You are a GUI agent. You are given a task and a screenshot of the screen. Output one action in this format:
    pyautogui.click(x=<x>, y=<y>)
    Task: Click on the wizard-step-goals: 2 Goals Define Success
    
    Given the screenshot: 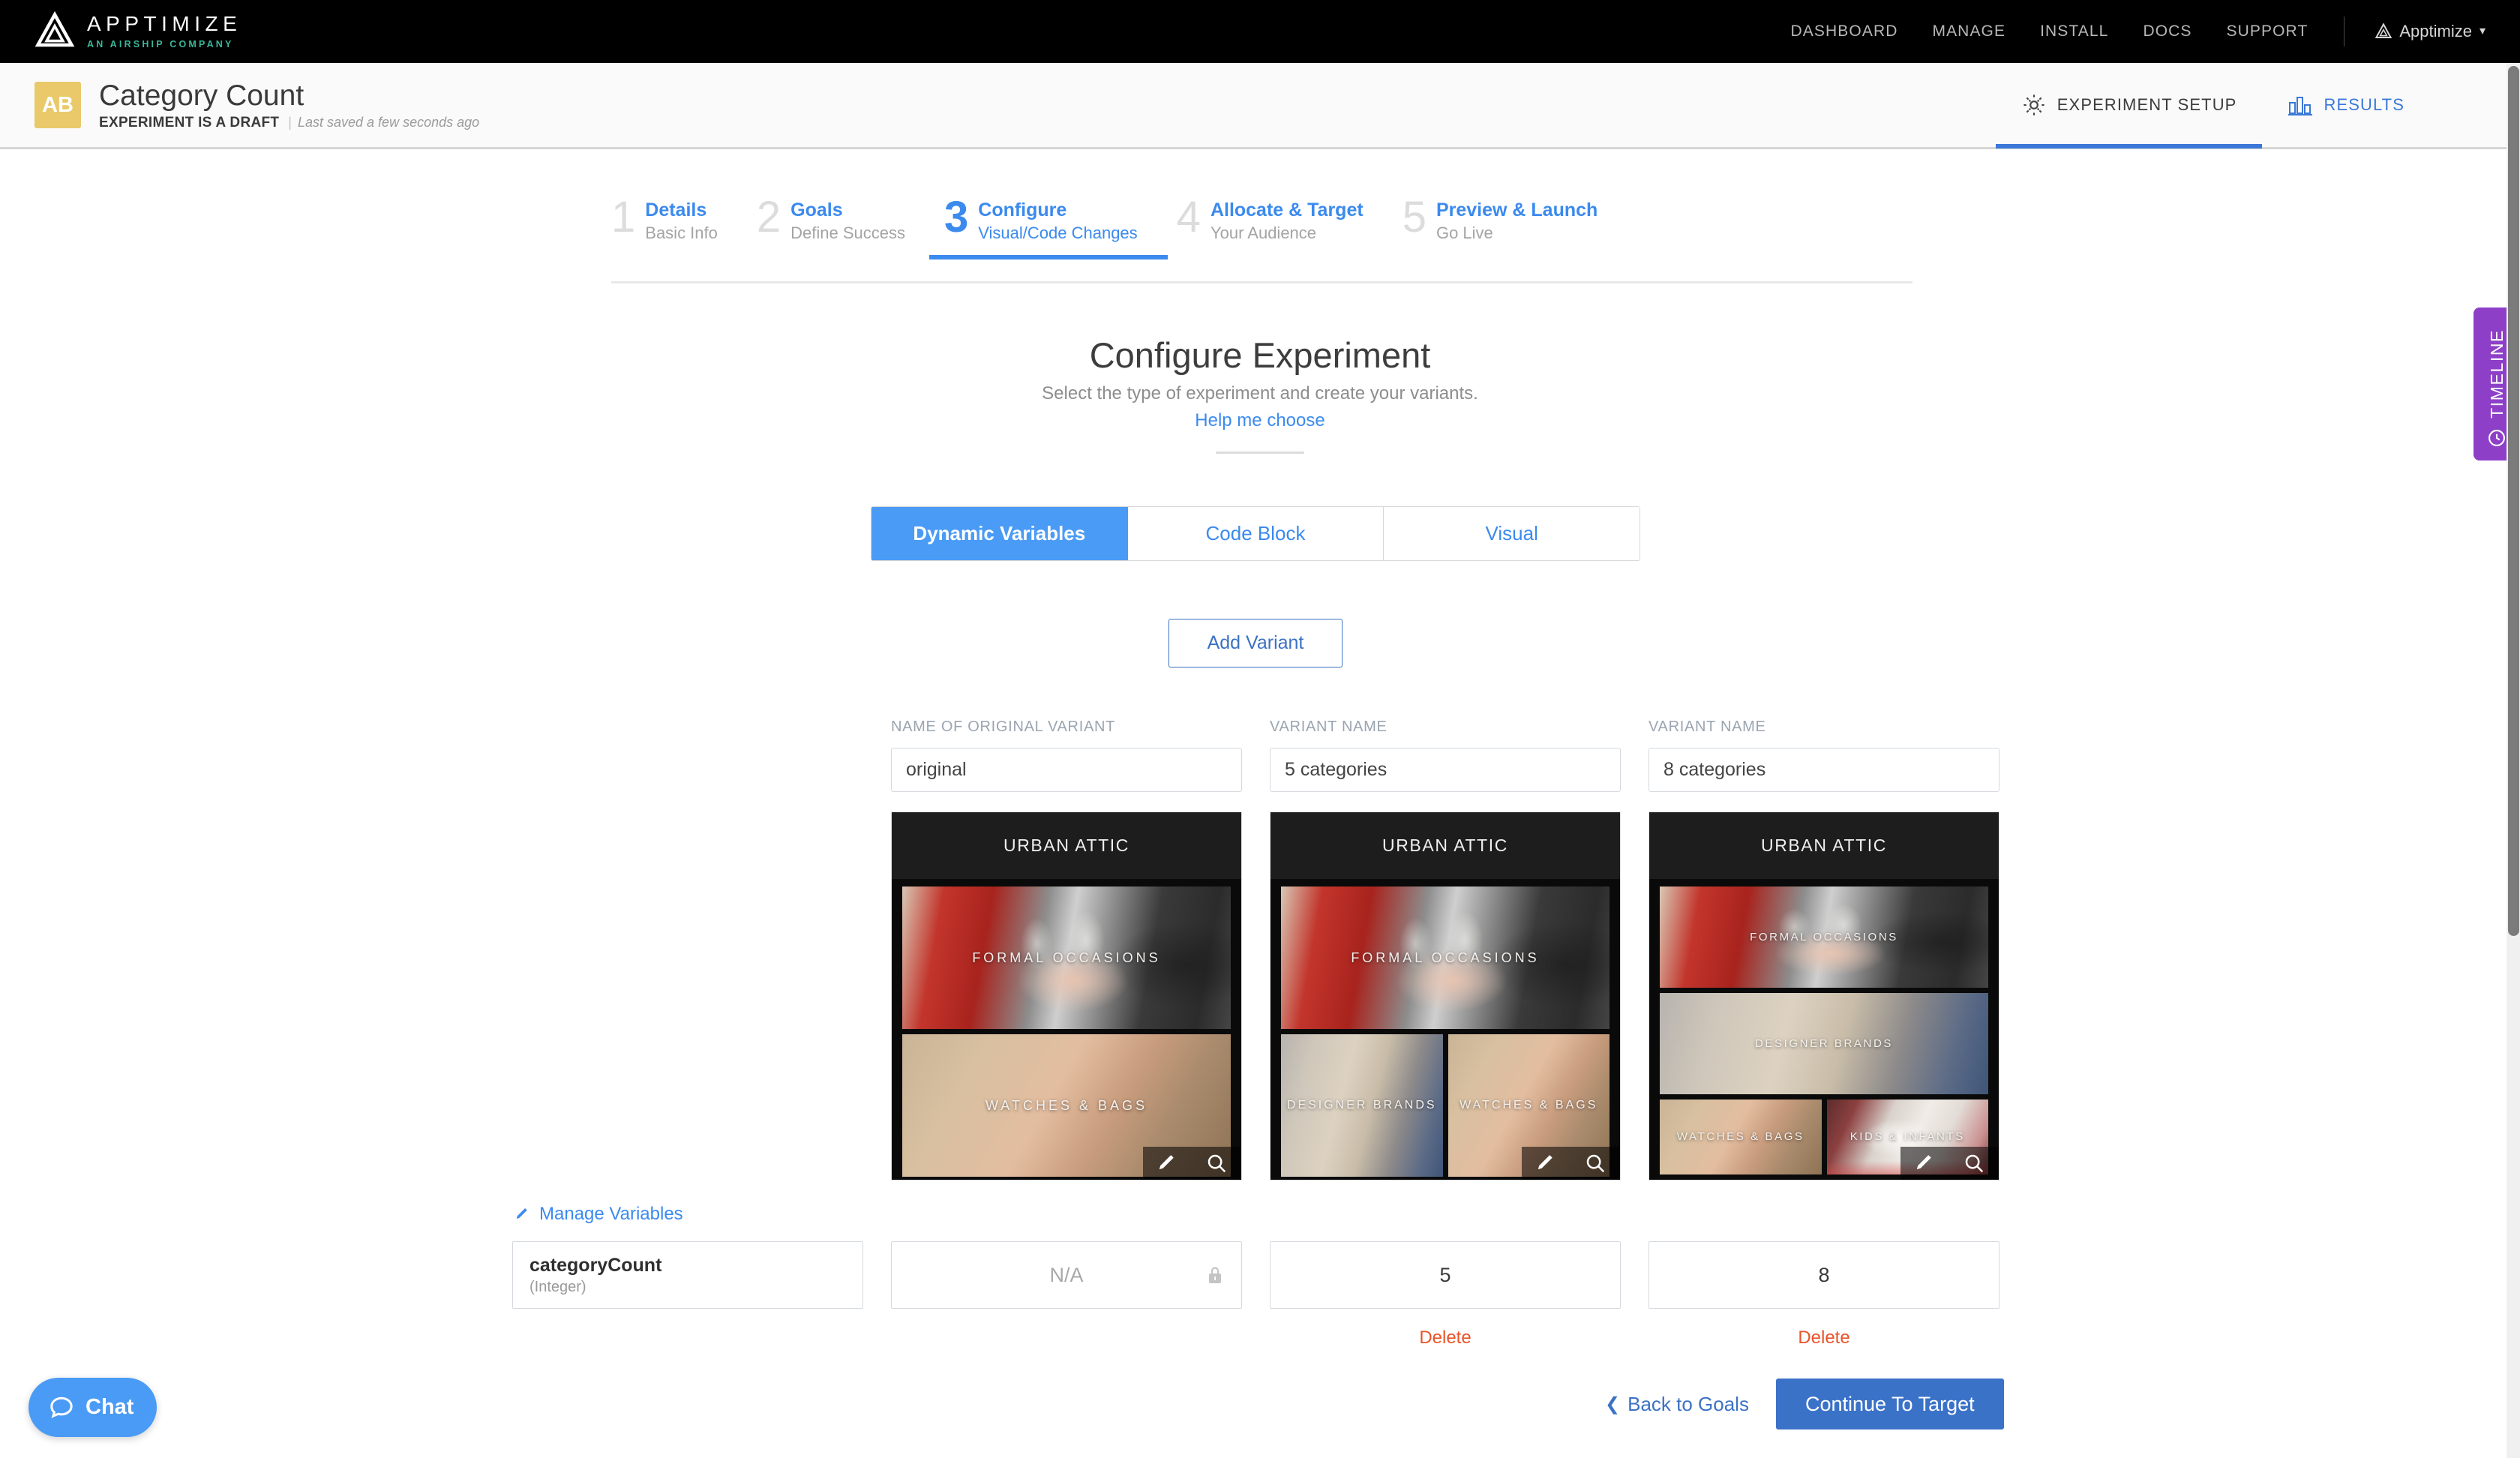 What is the action you would take?
    pyautogui.click(x=831, y=220)
    